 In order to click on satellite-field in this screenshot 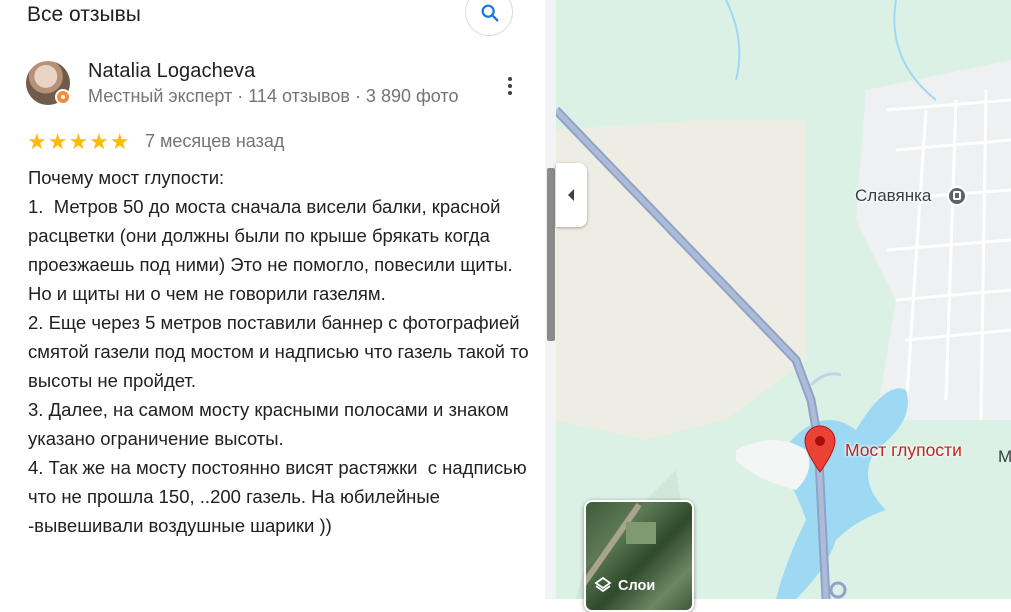, I will do `click(641, 533)`.